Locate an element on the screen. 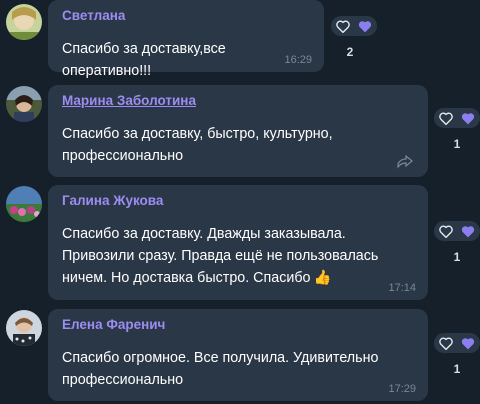 This screenshot has height=404, width=480. timestamp: 17:29 is located at coordinates (402, 389).